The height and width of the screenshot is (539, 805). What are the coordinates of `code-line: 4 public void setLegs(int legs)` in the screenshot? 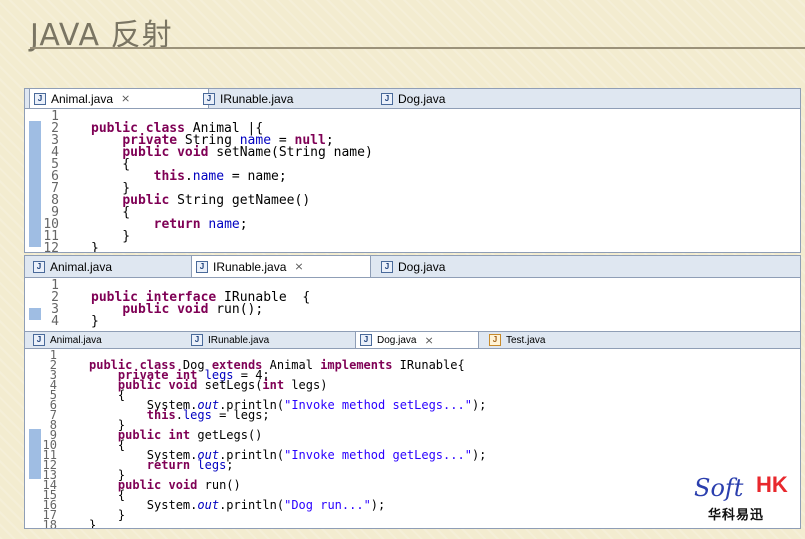 It's located at (268, 385).